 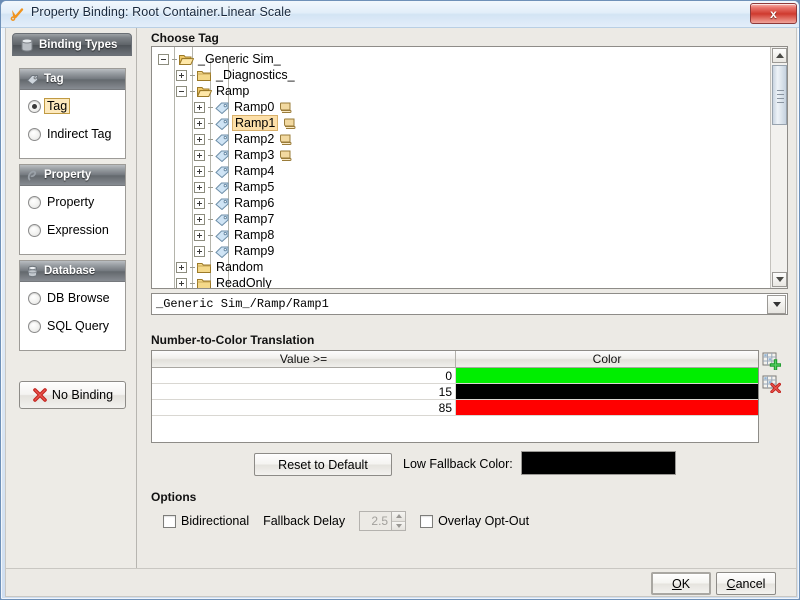 I want to click on table-cell-value: 85, so click(x=304, y=407).